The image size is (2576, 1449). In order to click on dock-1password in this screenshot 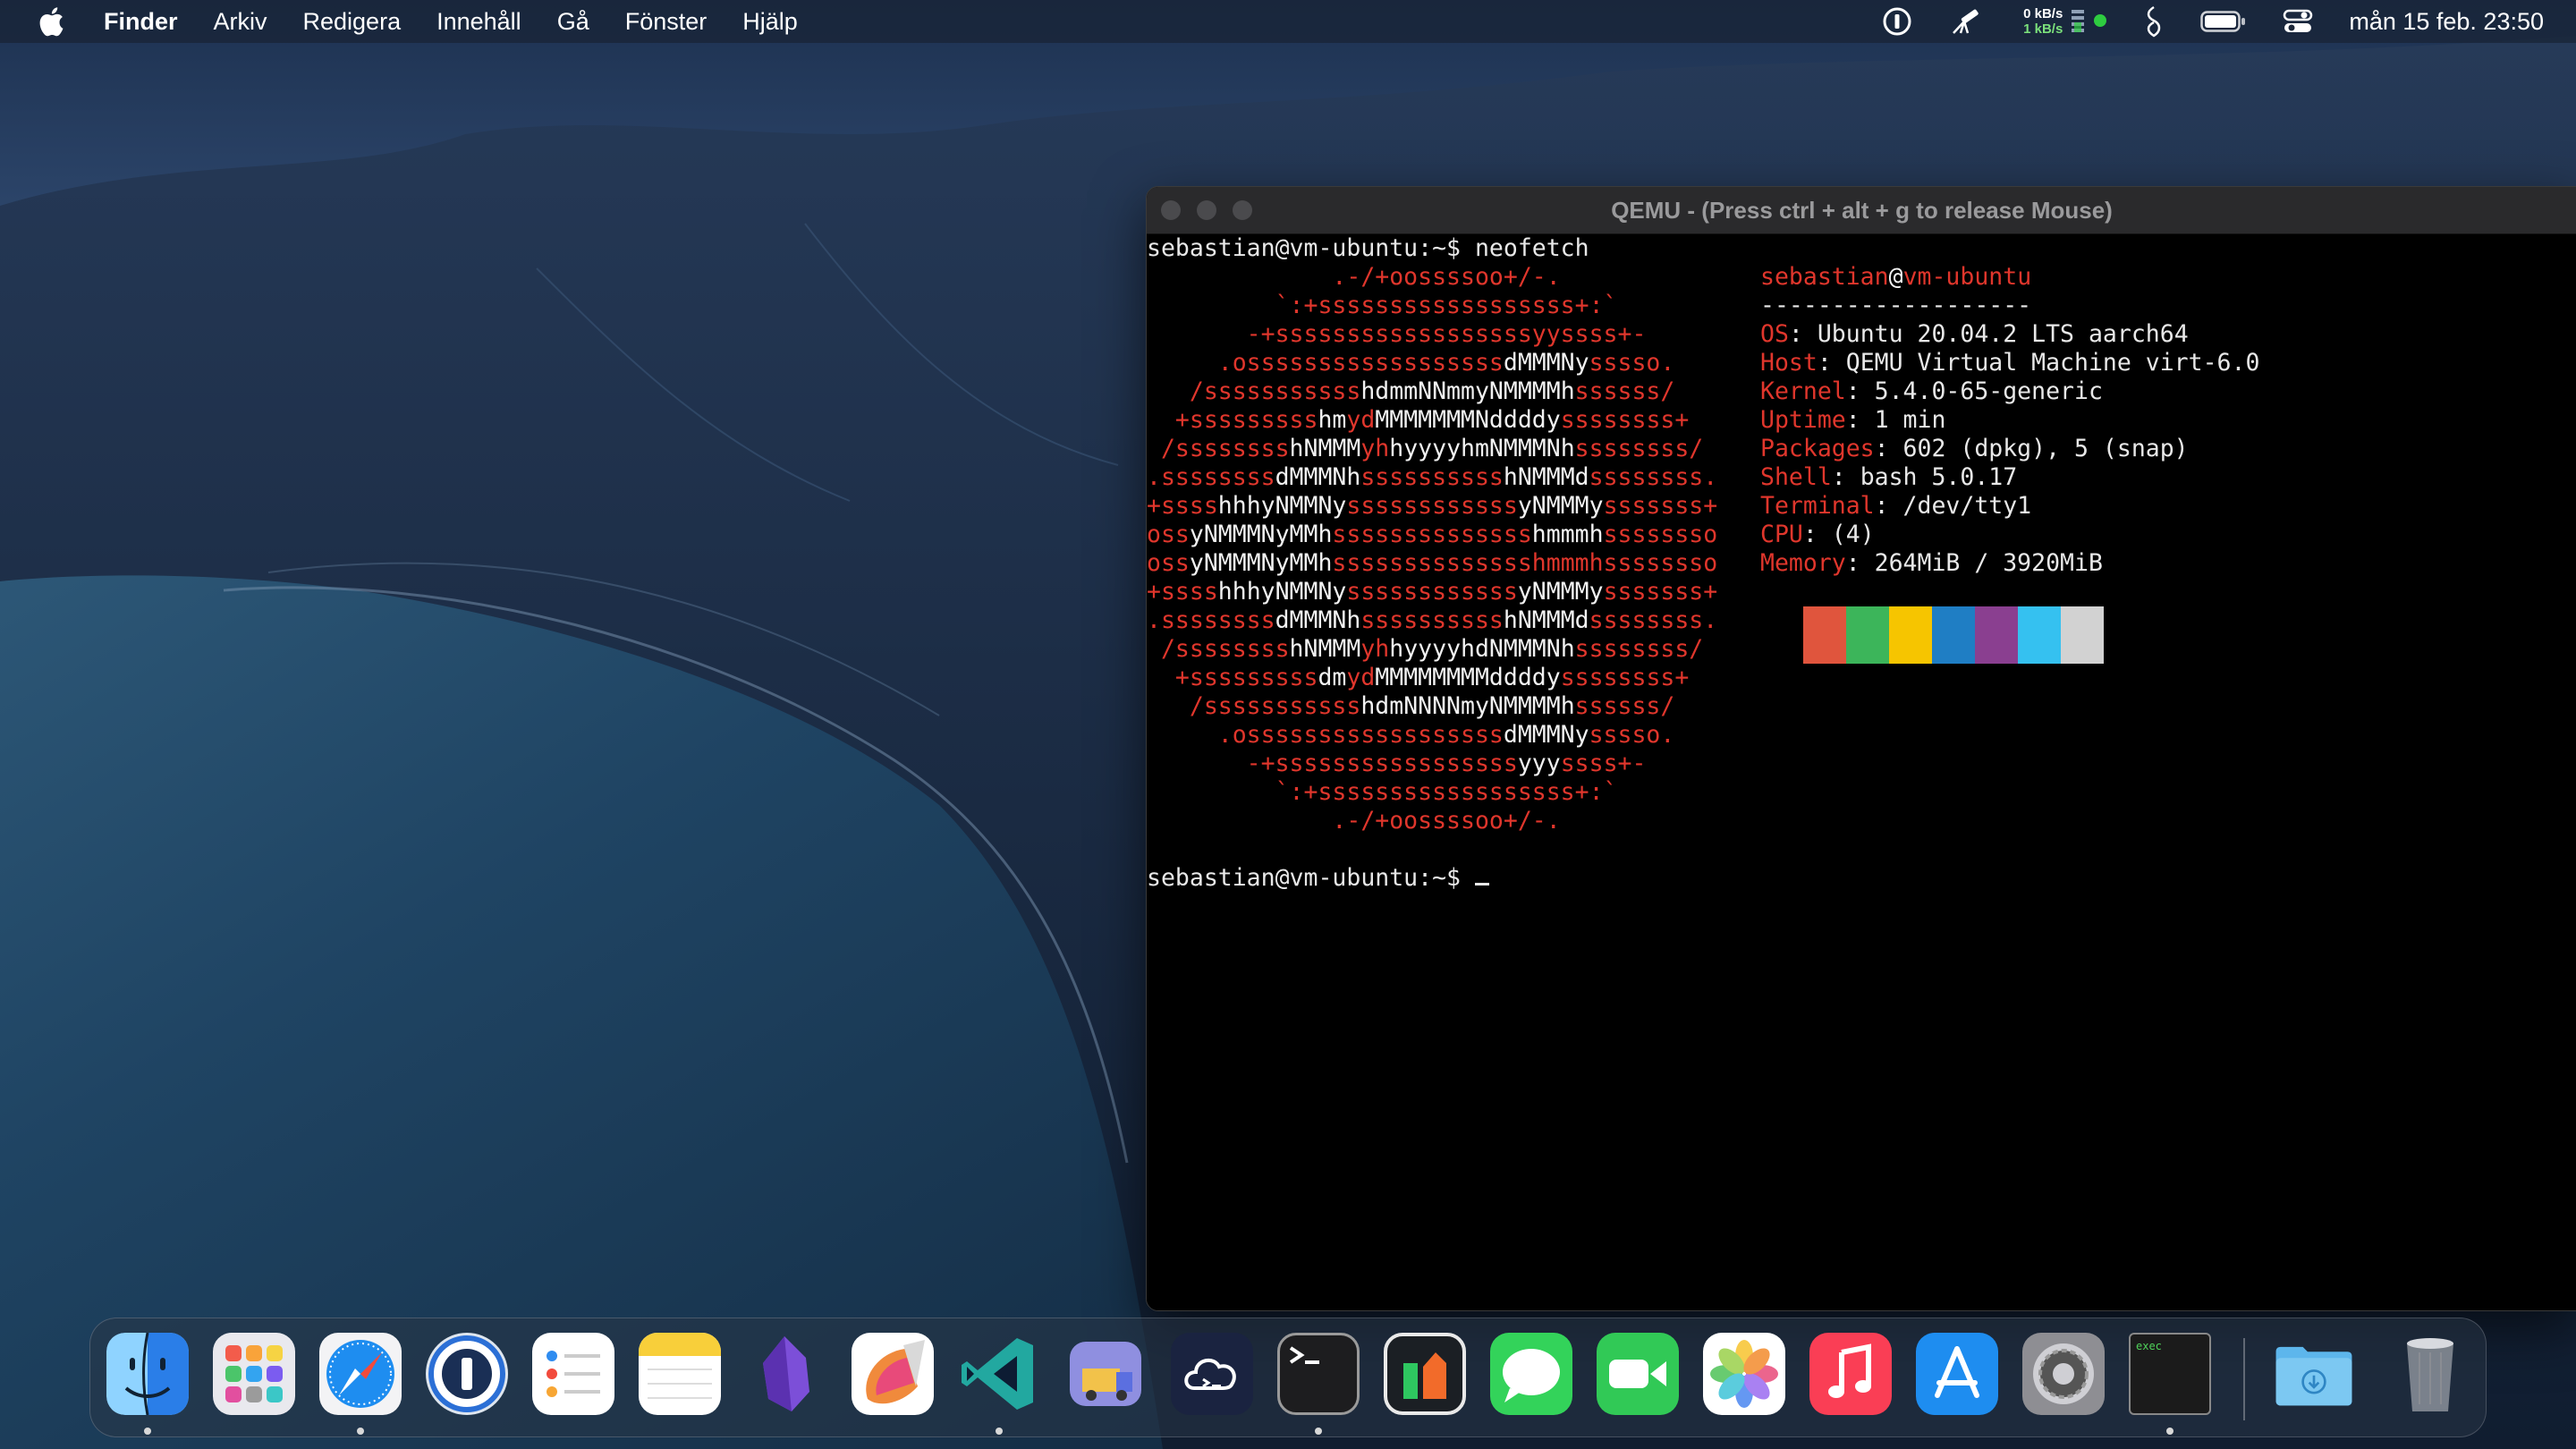, I will do `click(467, 1374)`.